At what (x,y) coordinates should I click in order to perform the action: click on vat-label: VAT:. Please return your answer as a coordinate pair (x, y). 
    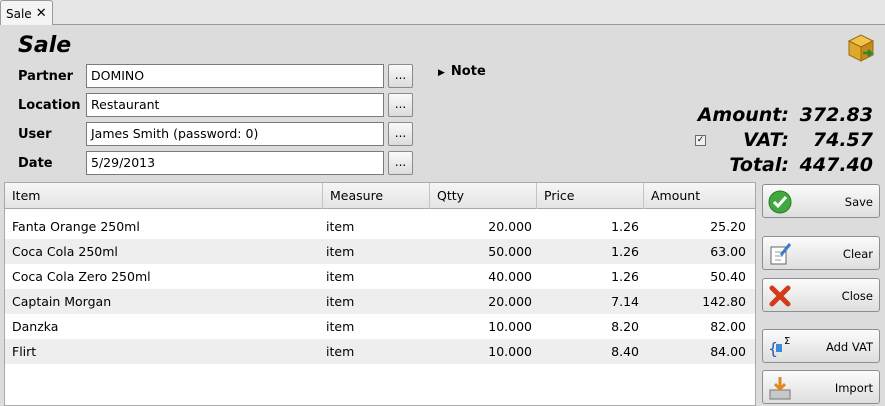
    Looking at the image, I should click on (766, 140).